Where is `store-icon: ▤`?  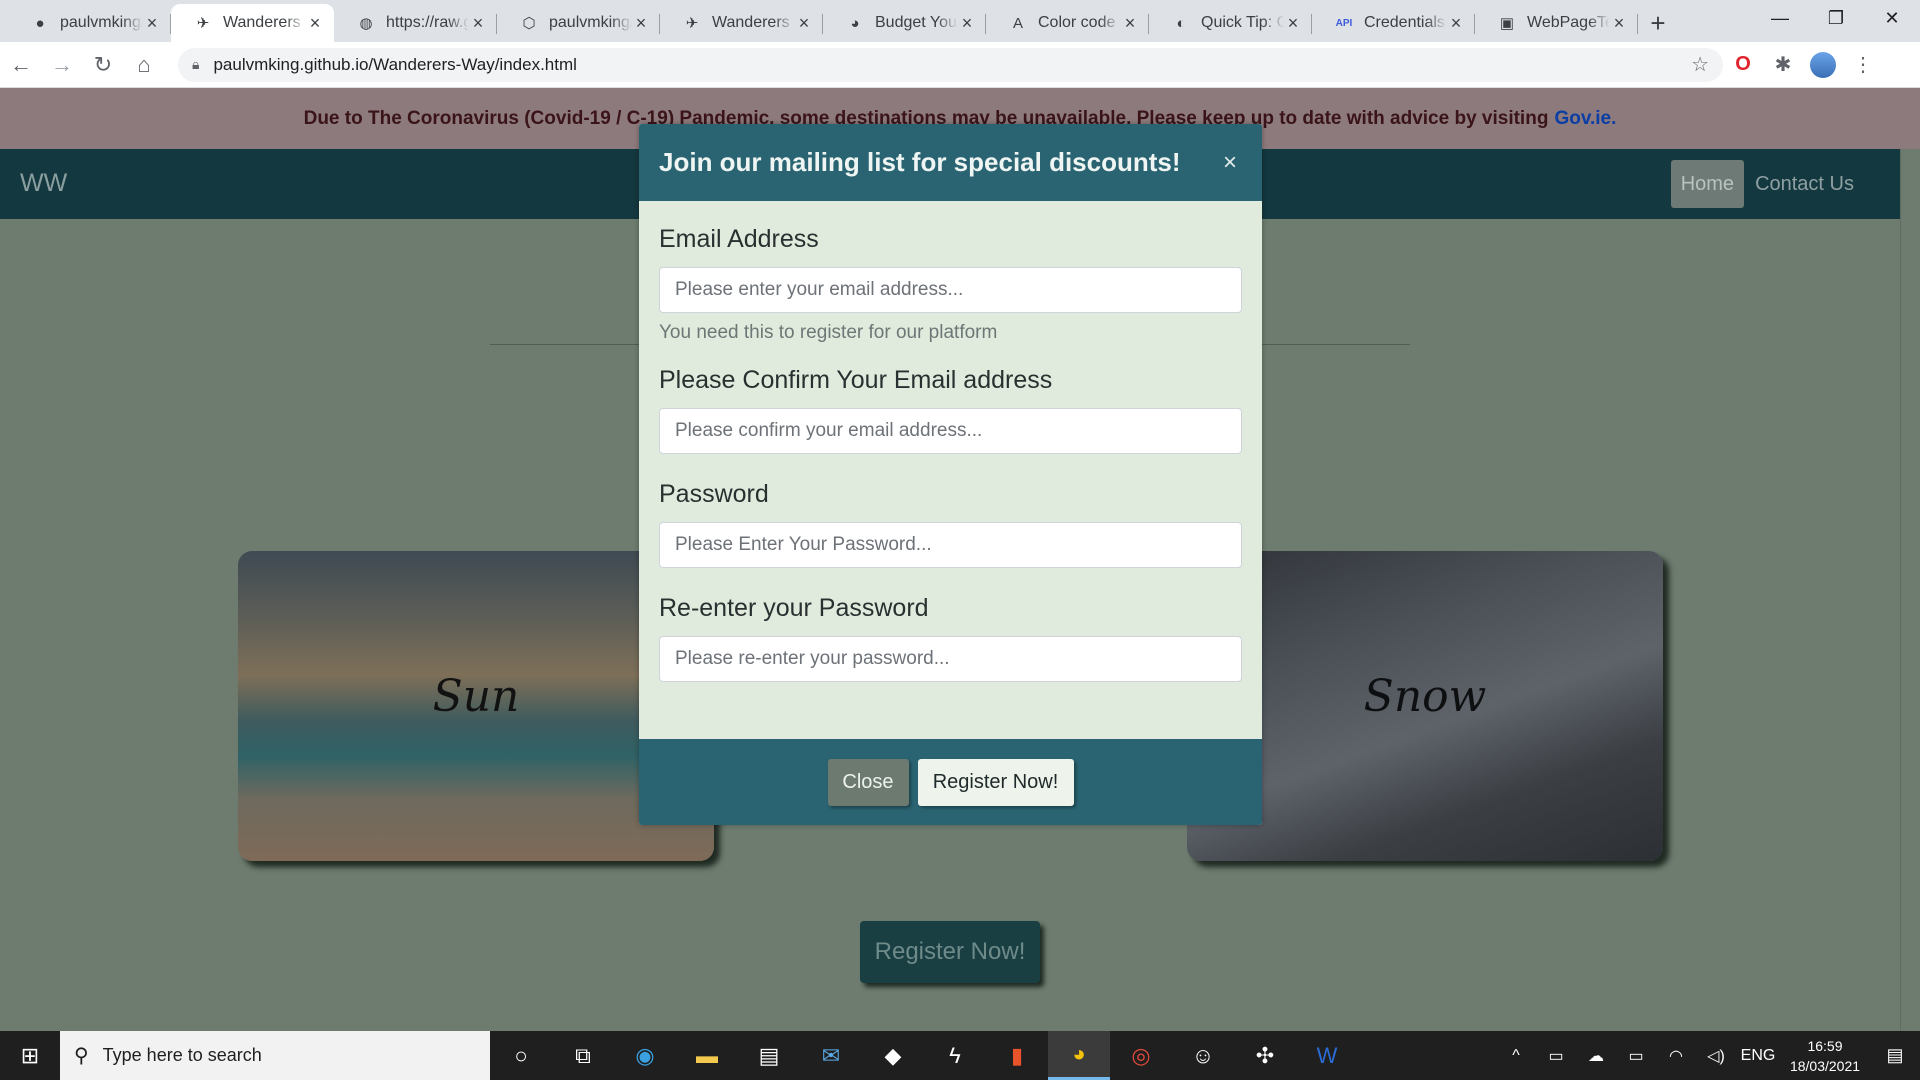 store-icon: ▤ is located at coordinates (769, 1055).